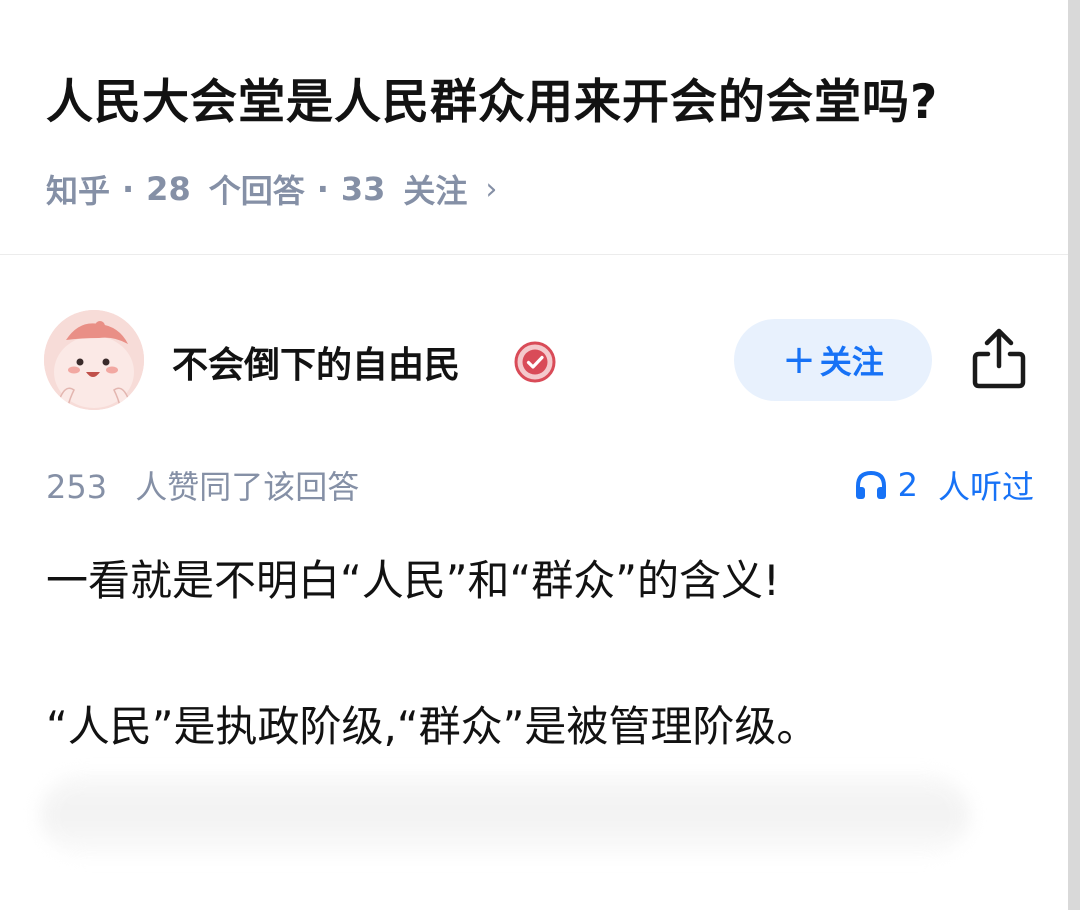 The image size is (1080, 910). I want to click on follow-label: 关注, so click(851, 362).